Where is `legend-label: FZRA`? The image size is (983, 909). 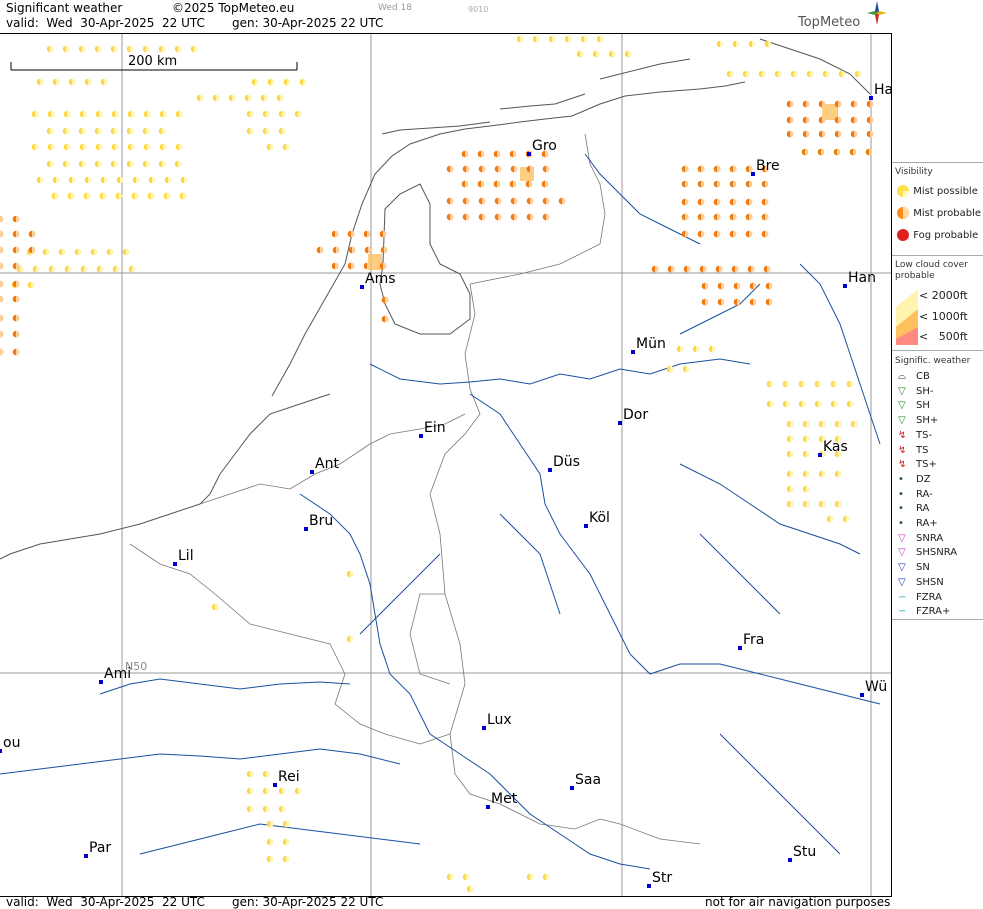
legend-label: FZRA is located at coordinates (929, 597).